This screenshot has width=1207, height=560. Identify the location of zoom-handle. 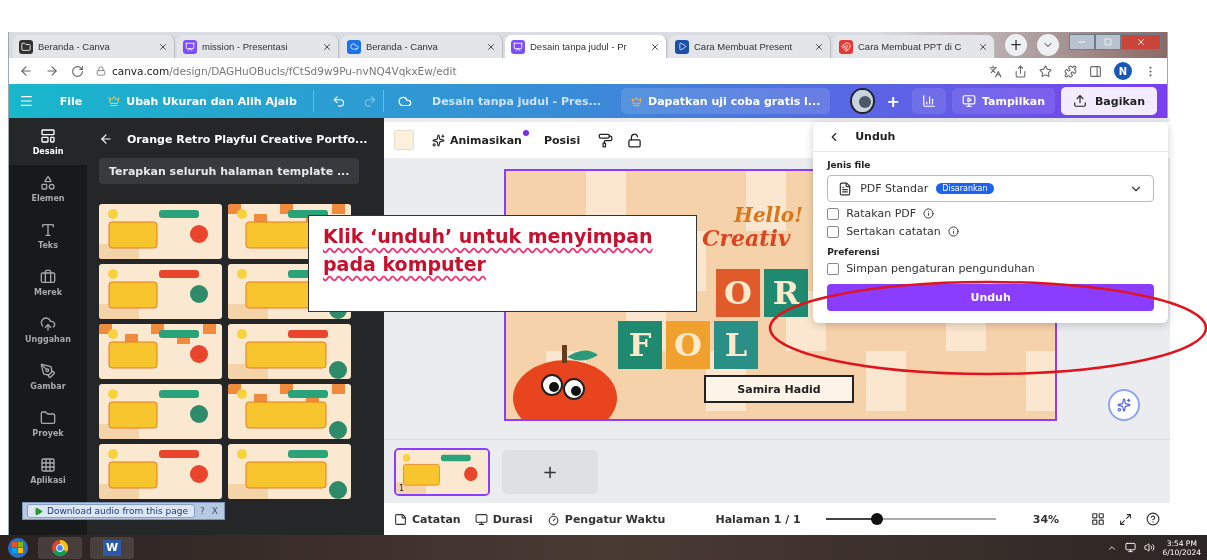
(876, 519).